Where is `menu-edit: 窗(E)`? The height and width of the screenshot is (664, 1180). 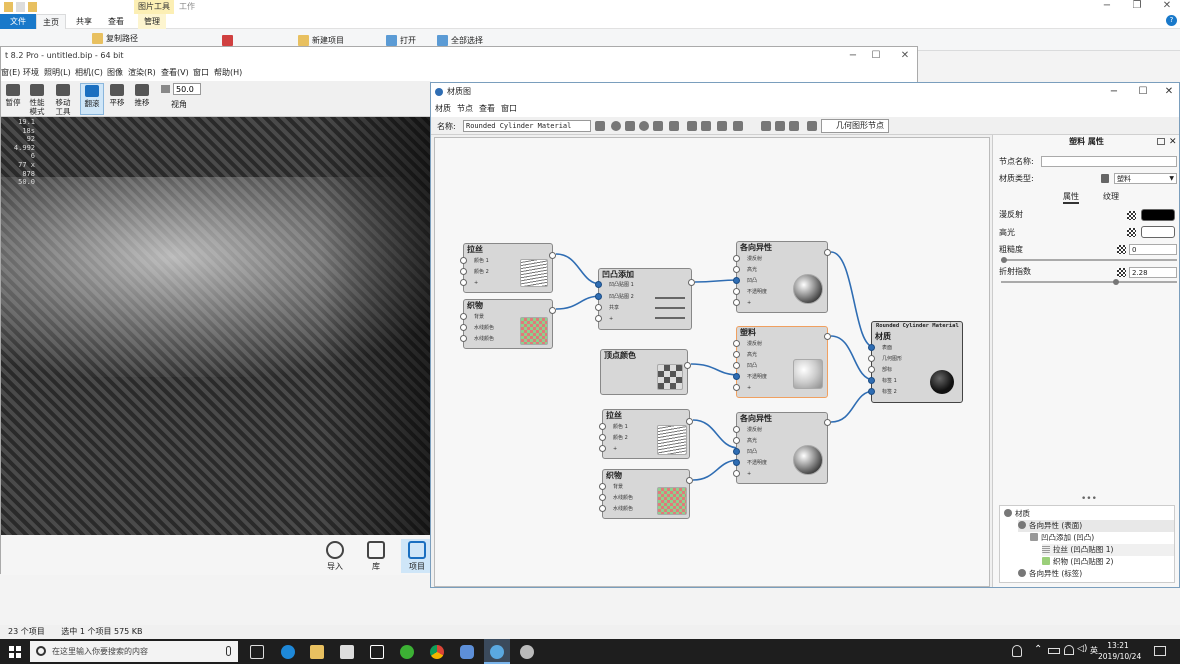 menu-edit: 窗(E) is located at coordinates (10, 73).